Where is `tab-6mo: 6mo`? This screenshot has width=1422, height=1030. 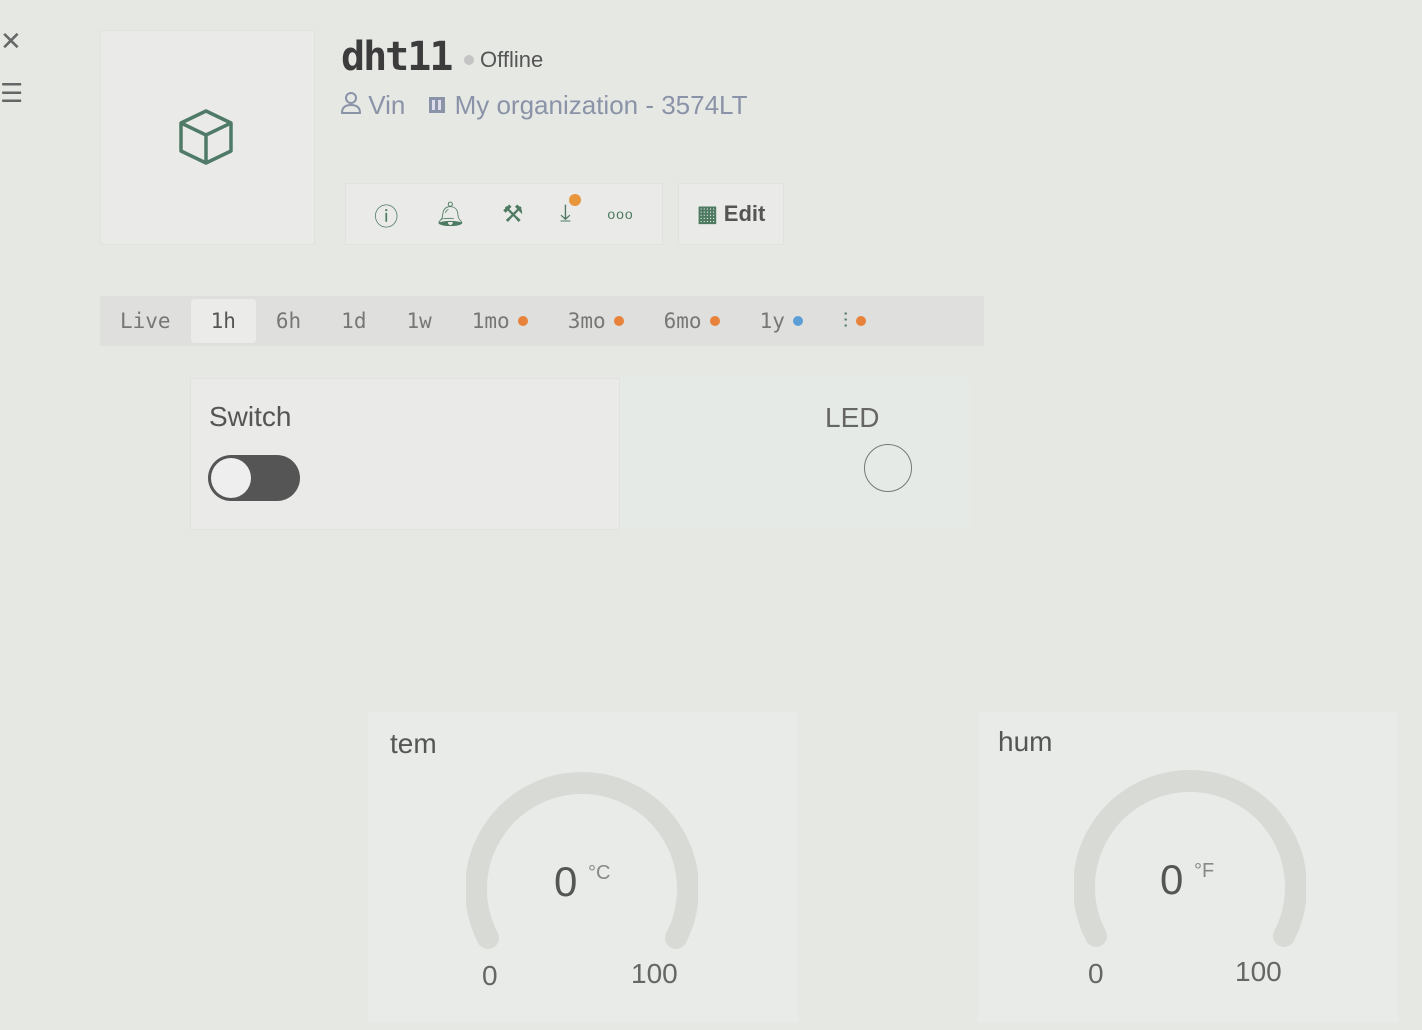 tab-6mo: 6mo is located at coordinates (692, 321).